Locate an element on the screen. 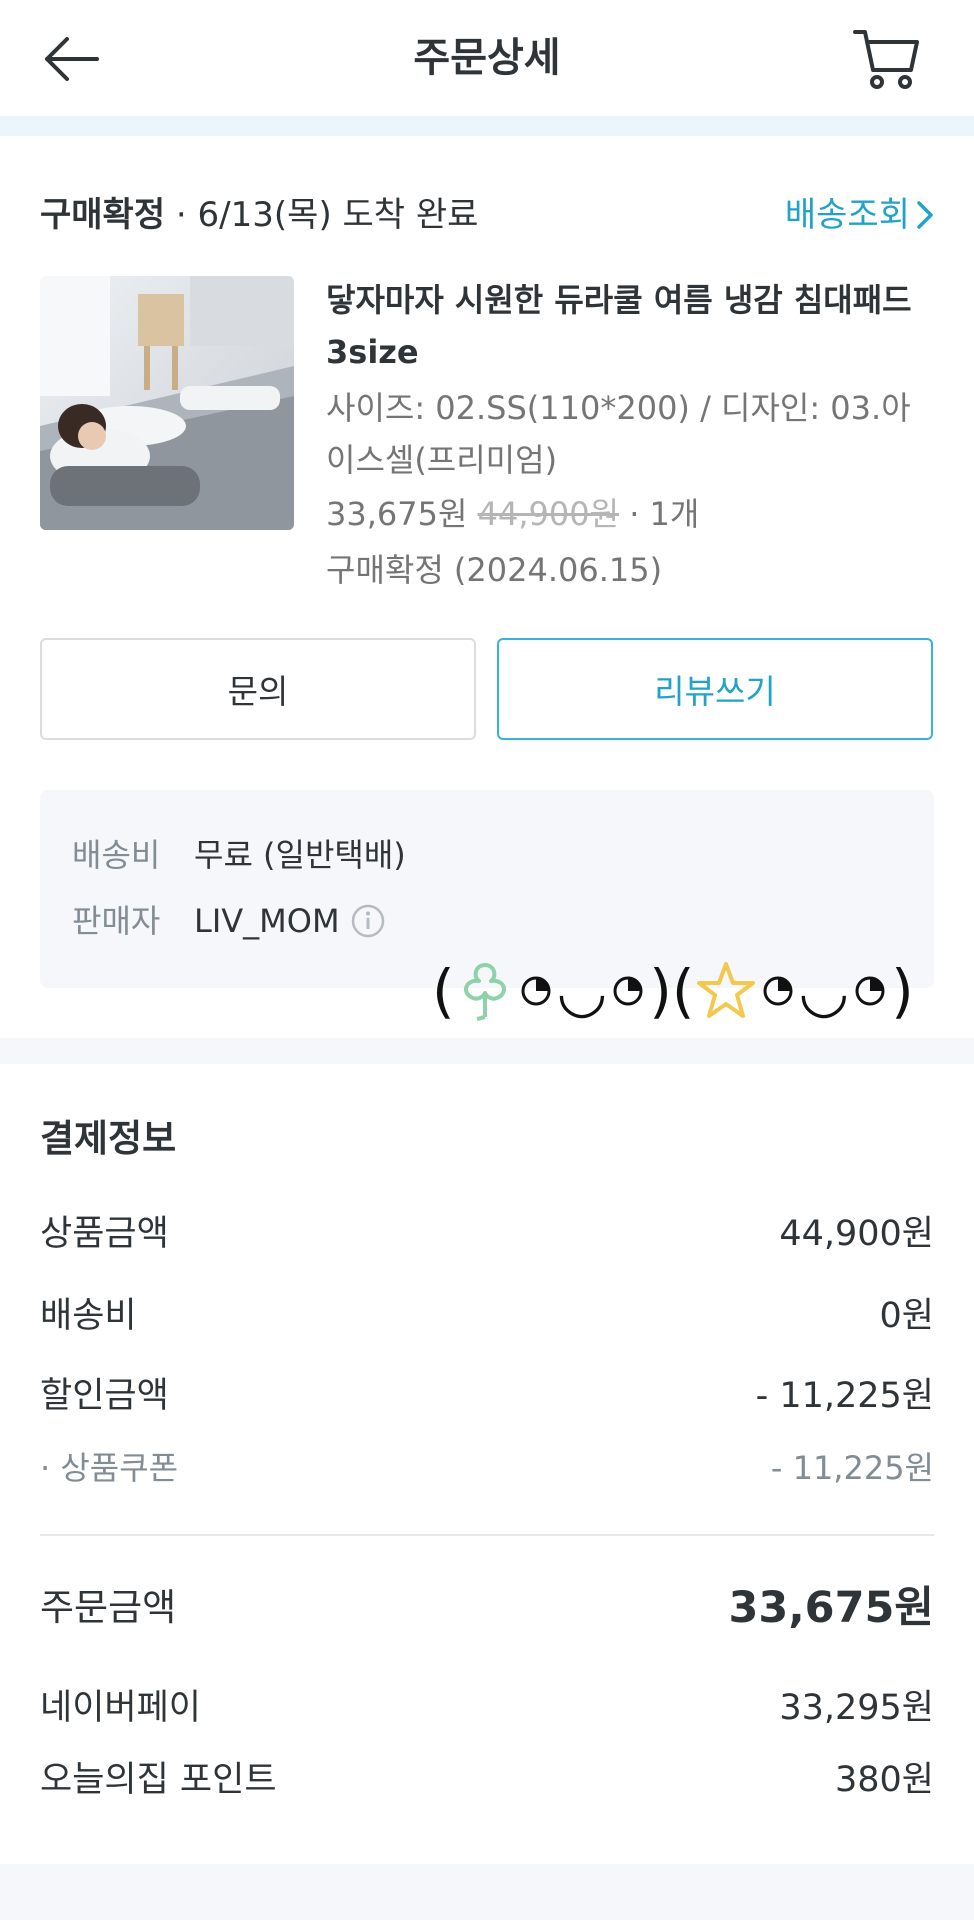  payment-method-label: 오늘의집 포인트 is located at coordinates (158, 1780).